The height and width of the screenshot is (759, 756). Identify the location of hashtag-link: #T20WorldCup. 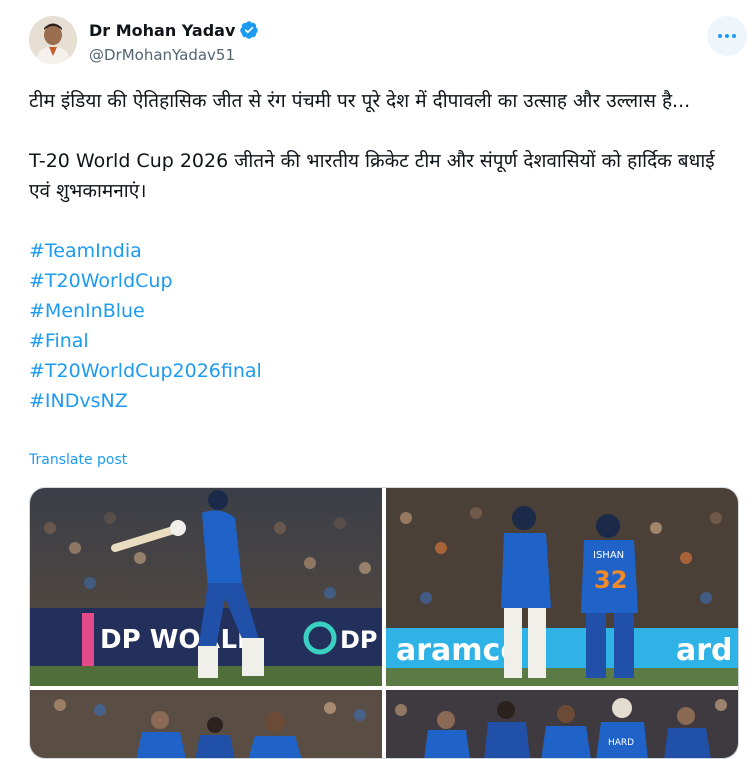
(379, 281).